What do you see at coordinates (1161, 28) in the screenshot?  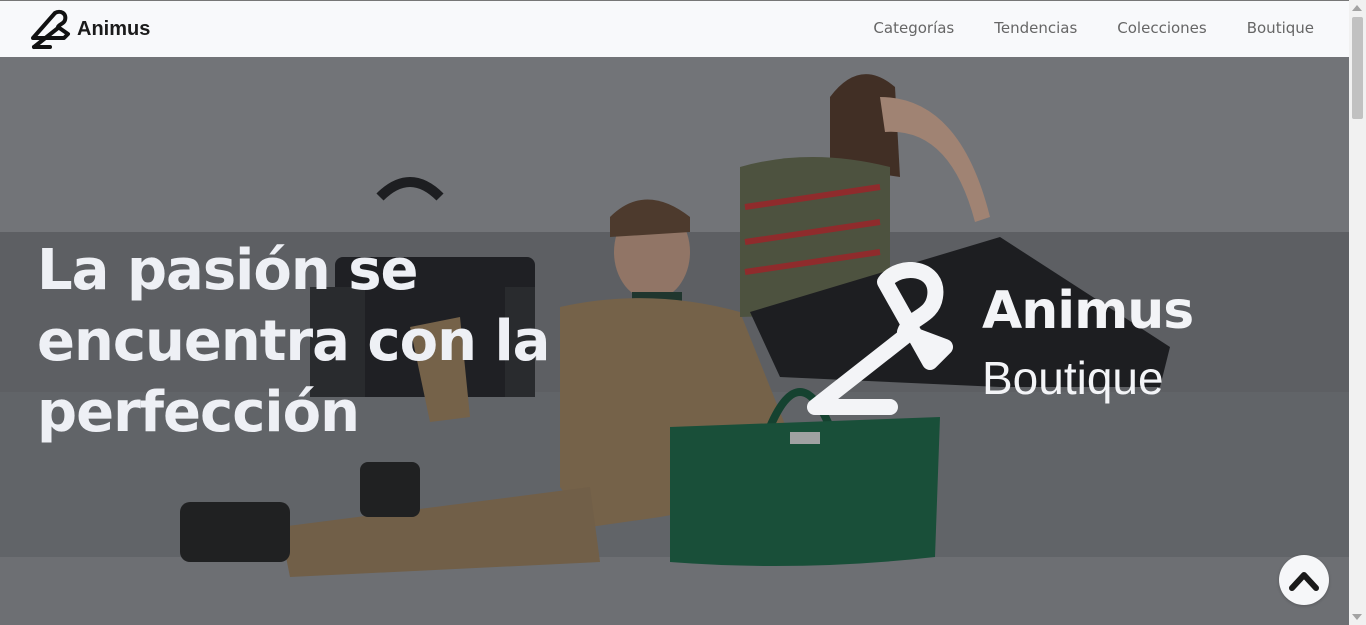 I see `nav-link-colecciones: Colecciones` at bounding box center [1161, 28].